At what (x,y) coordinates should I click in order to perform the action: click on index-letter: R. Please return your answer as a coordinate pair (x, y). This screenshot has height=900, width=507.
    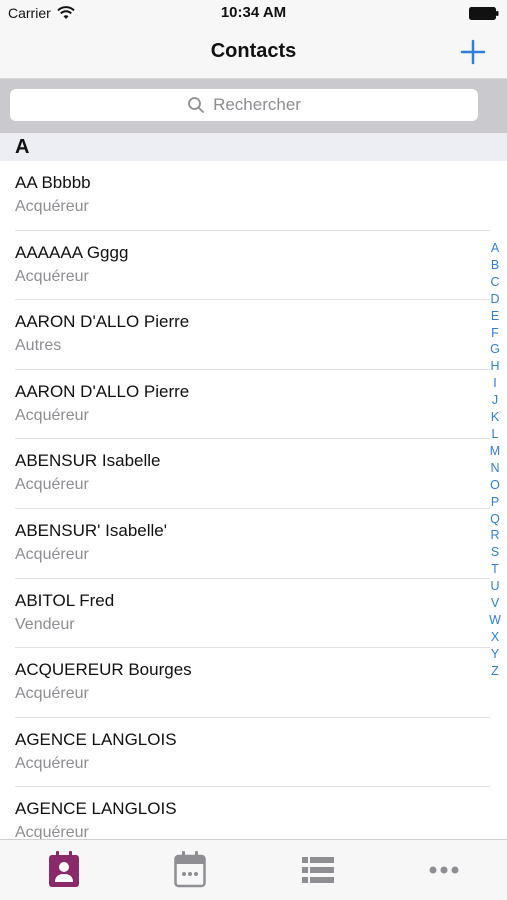
    Looking at the image, I should click on (494, 535).